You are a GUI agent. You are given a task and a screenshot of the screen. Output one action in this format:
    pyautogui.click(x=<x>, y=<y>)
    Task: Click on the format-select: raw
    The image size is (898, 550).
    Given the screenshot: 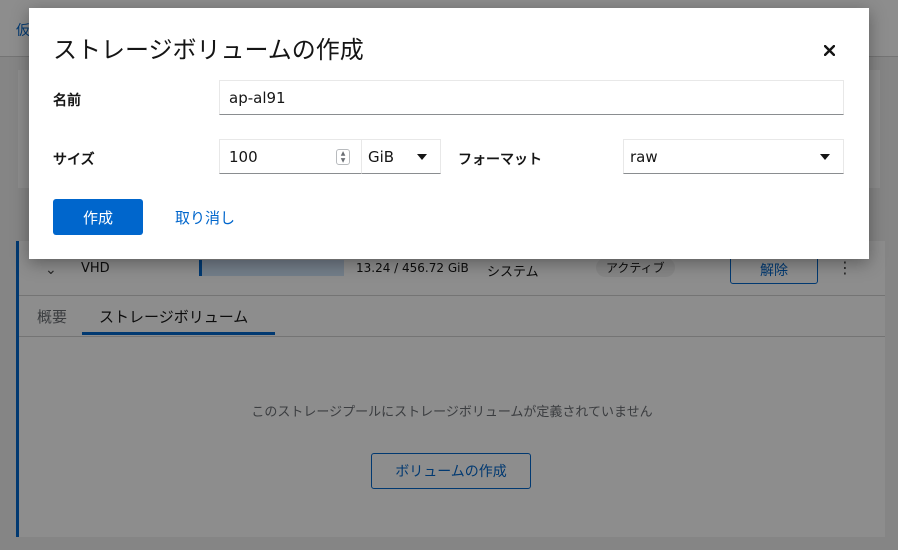 What is the action you would take?
    pyautogui.click(x=733, y=156)
    